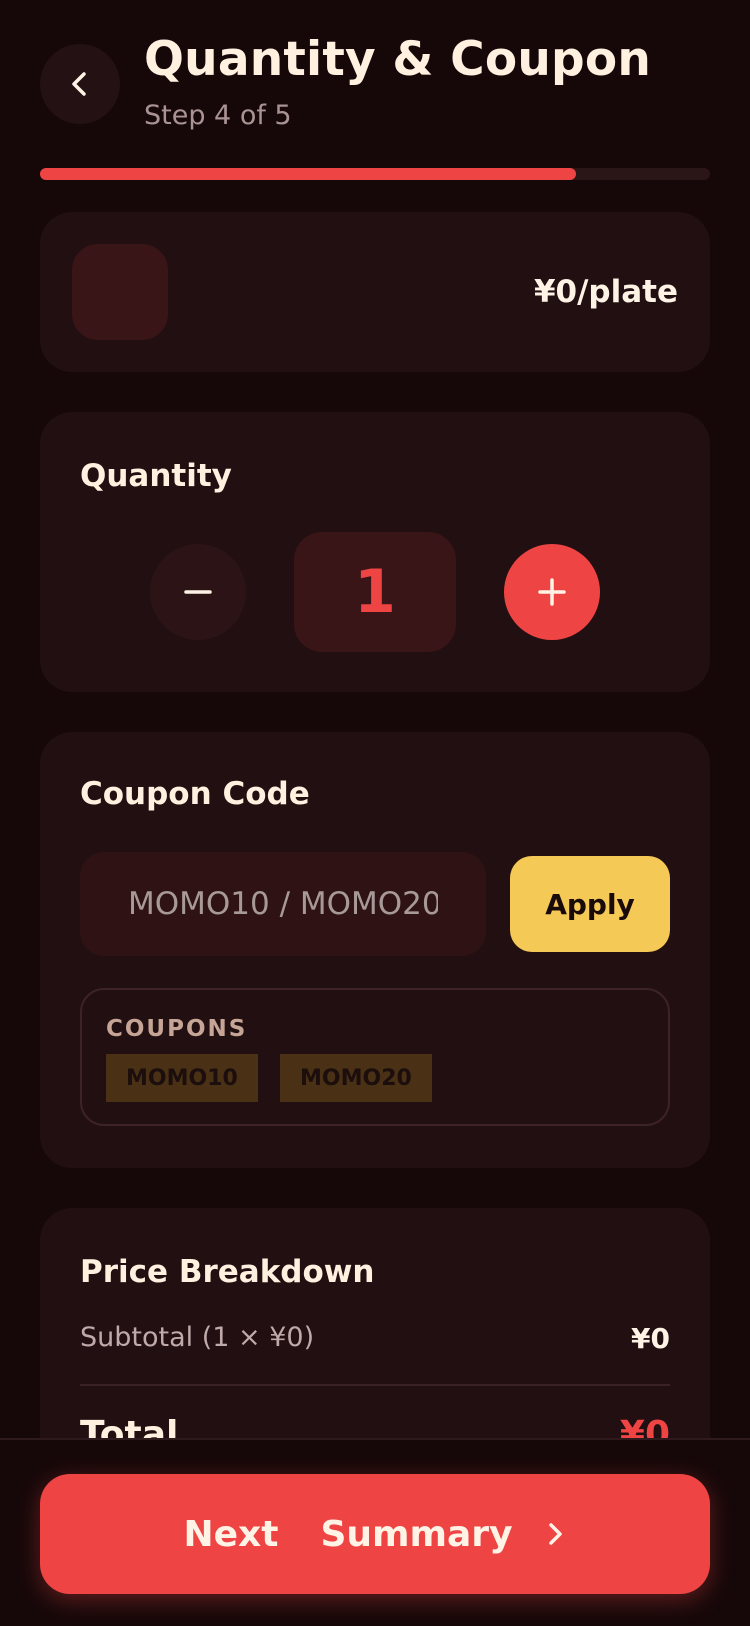  I want to click on progress-fill, so click(308, 174).